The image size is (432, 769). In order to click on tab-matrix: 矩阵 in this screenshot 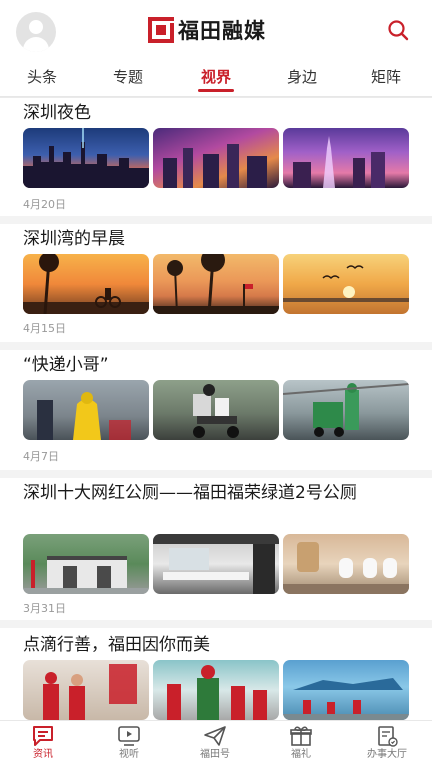, I will do `click(386, 78)`.